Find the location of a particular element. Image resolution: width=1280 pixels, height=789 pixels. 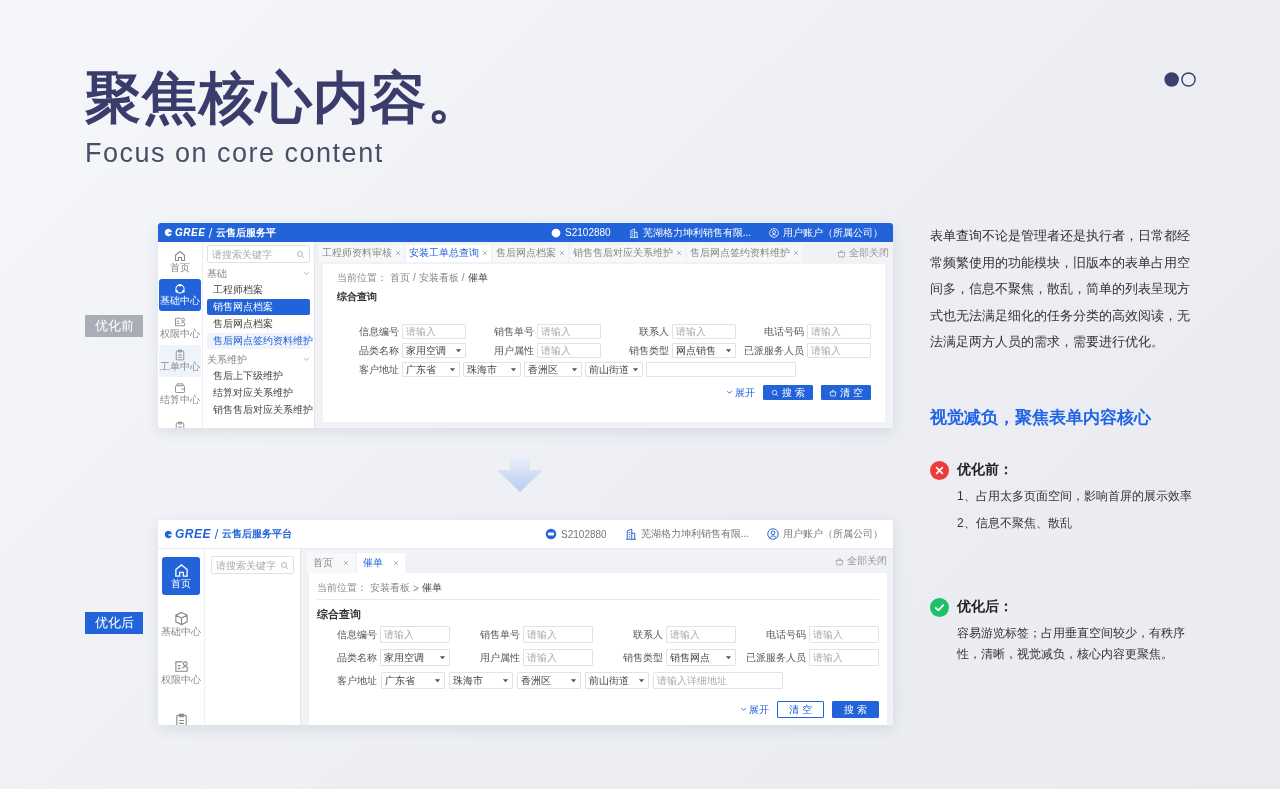

field-label: 电话号码 is located at coordinates (783, 331).